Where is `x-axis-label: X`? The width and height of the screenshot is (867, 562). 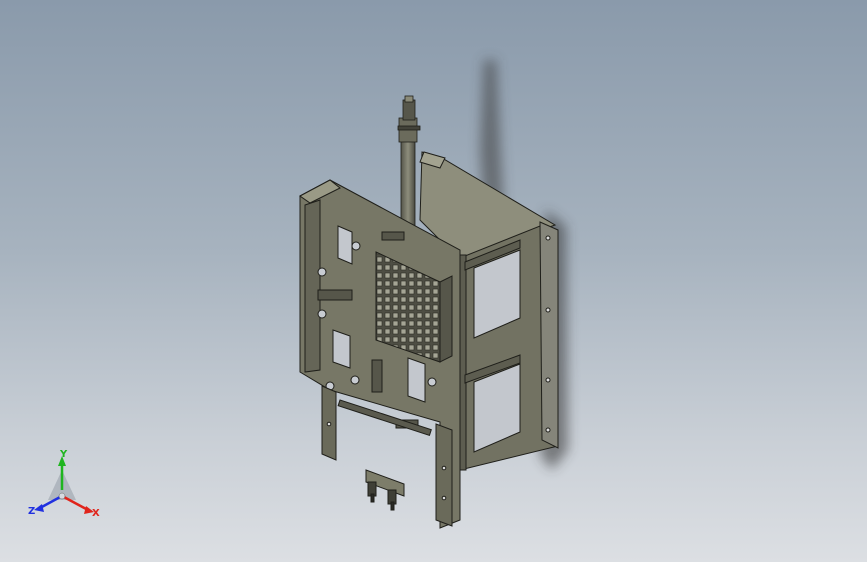 x-axis-label: X is located at coordinates (96, 513).